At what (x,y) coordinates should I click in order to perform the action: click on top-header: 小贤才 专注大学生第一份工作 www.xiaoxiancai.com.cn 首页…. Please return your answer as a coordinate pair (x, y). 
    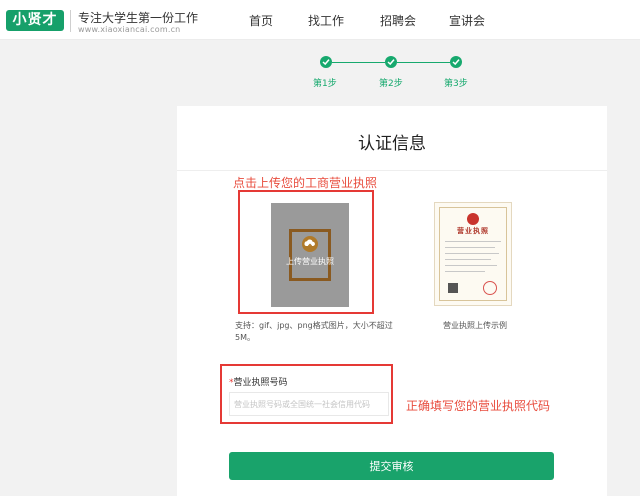
    Looking at the image, I should click on (320, 20).